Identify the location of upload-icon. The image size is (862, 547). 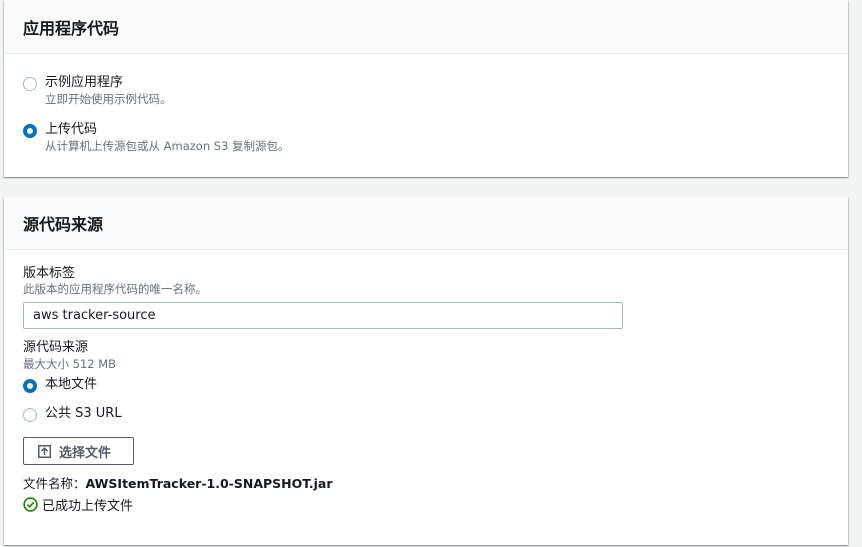
(44, 451).